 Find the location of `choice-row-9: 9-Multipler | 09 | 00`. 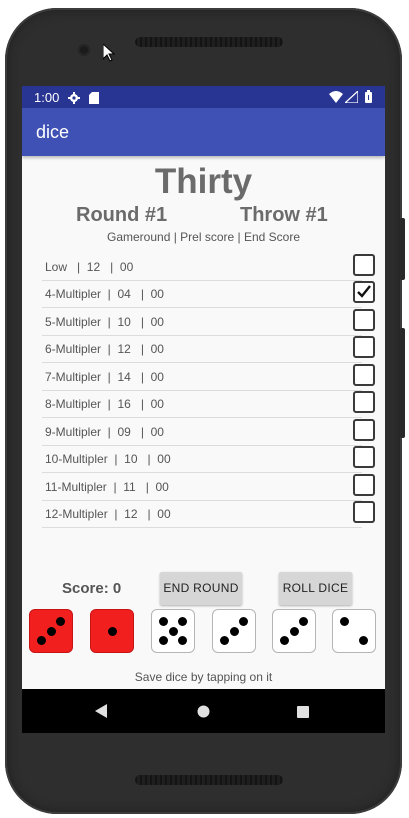

choice-row-9: 9-Multipler | 09 | 00 is located at coordinates (208, 432).